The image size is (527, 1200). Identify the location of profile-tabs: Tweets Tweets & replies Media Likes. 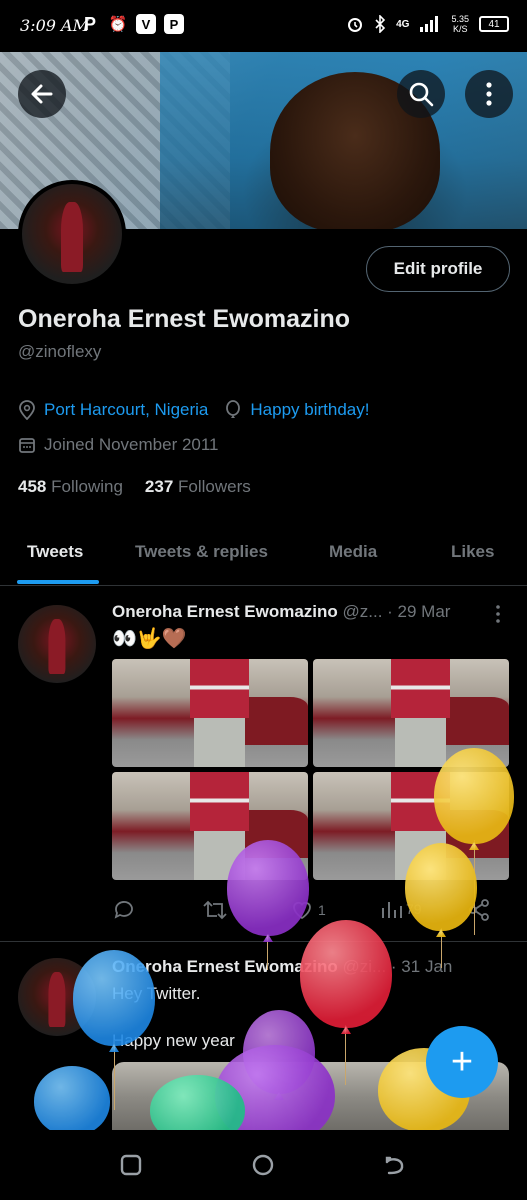
(263, 553).